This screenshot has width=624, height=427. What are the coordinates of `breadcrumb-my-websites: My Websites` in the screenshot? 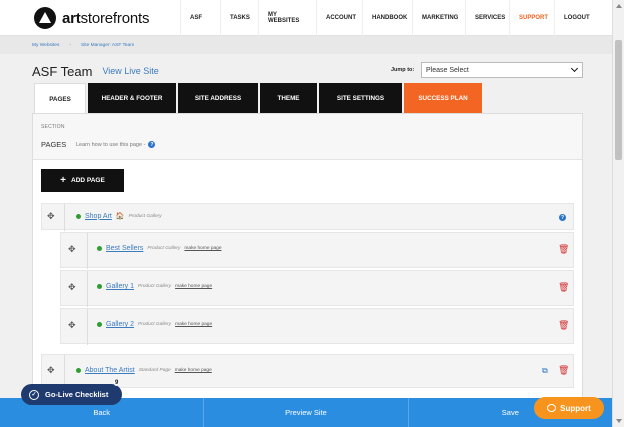 It's located at (45, 45).